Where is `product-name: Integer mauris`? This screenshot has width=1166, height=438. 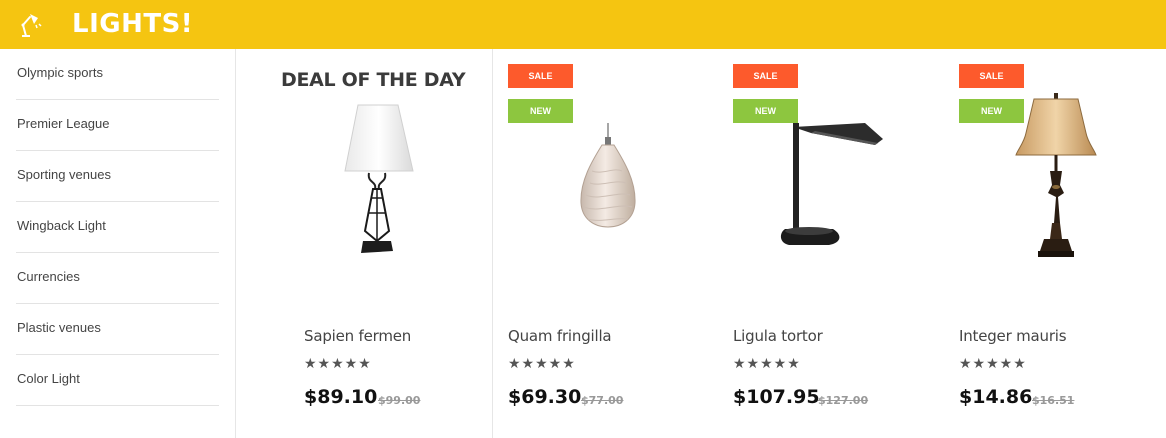 product-name: Integer mauris is located at coordinates (1013, 336).